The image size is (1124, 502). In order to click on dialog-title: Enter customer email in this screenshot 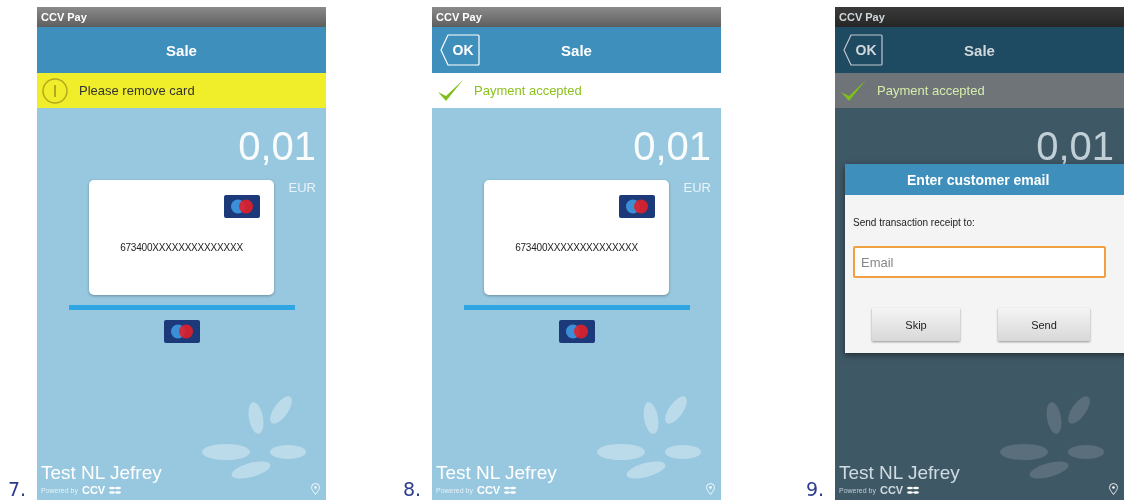, I will do `click(978, 179)`.